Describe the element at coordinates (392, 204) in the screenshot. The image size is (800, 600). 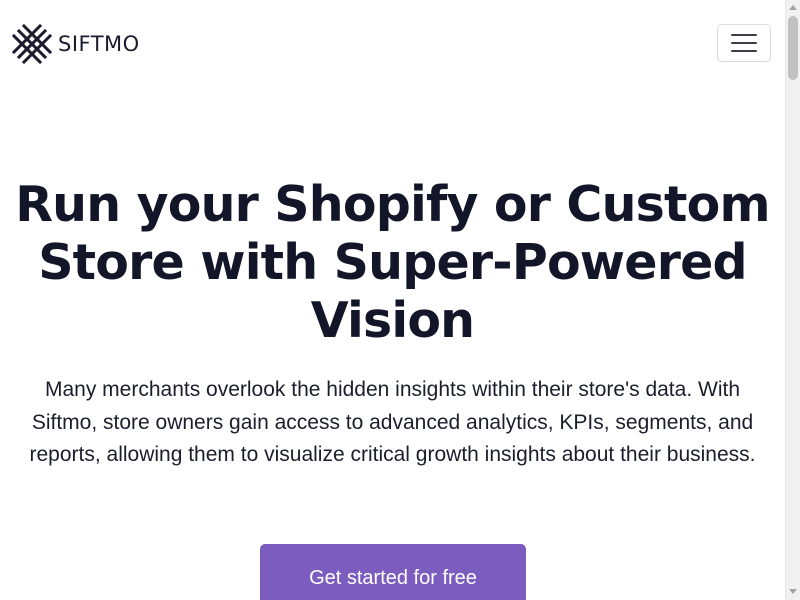
I see `hero-title-line: Run your Shopify or Custom` at that location.